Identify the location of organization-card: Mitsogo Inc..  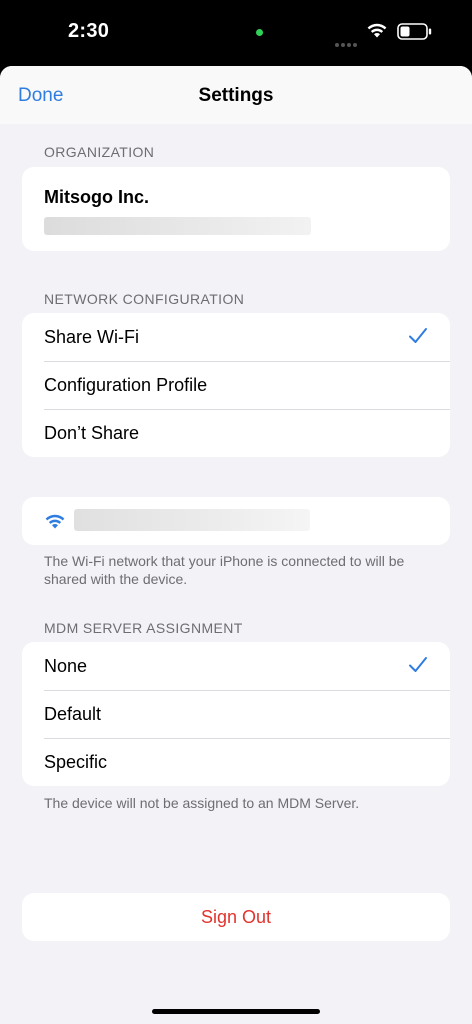
(236, 209).